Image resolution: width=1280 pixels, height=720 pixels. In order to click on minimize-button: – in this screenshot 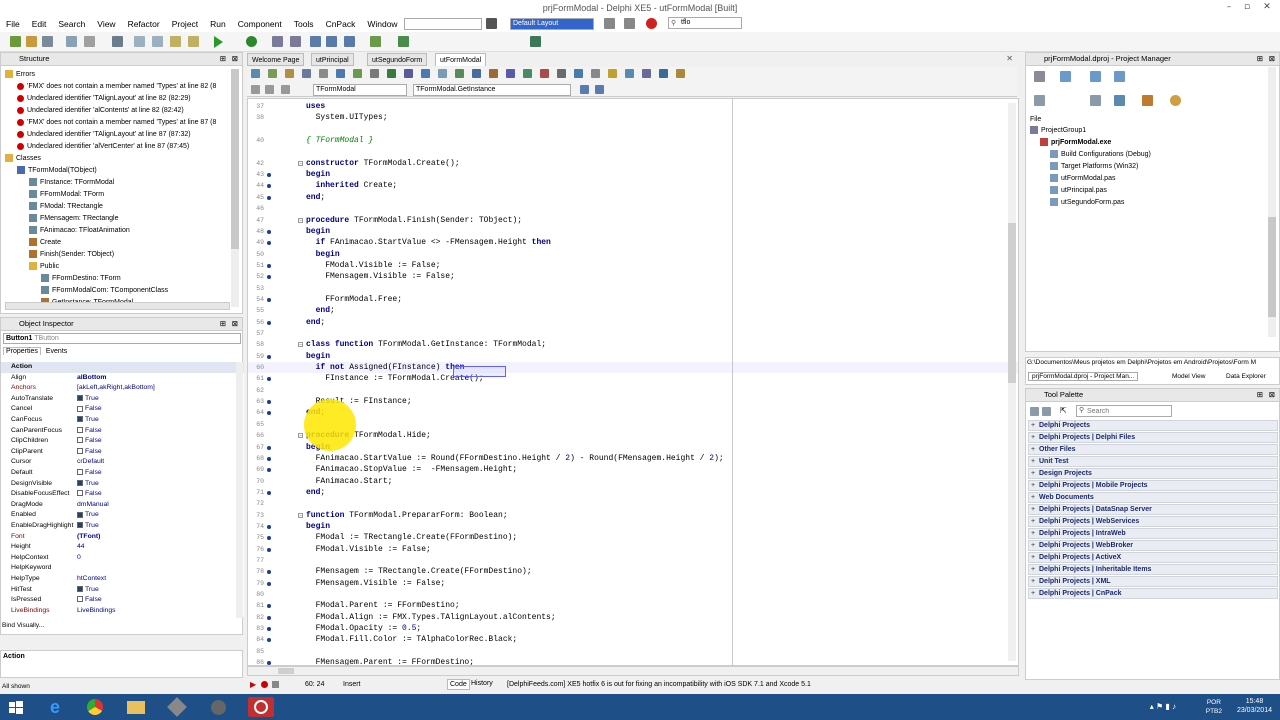, I will do `click(1229, 8)`.